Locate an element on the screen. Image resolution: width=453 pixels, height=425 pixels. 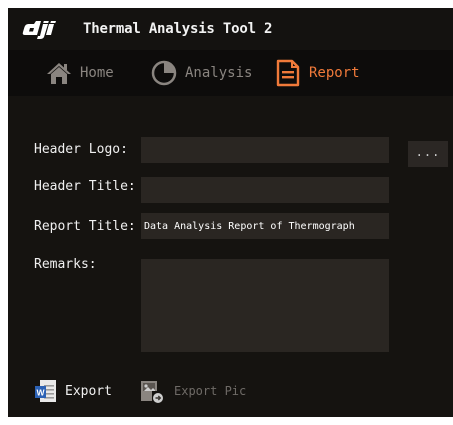
export-button: W Export is located at coordinates (72, 391).